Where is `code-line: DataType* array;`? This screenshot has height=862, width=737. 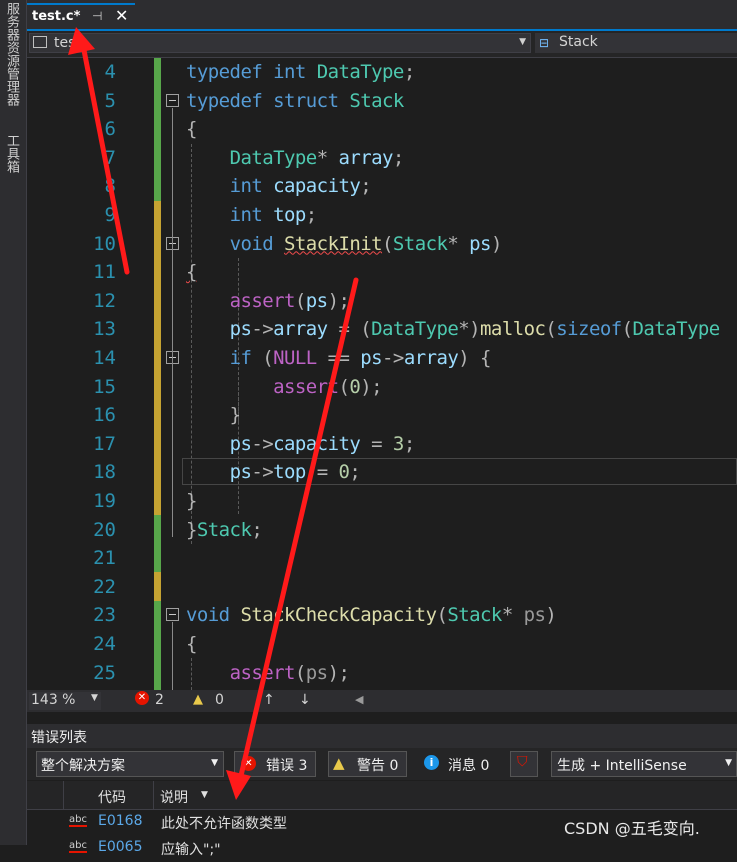 code-line: DataType* array; is located at coordinates (317, 157).